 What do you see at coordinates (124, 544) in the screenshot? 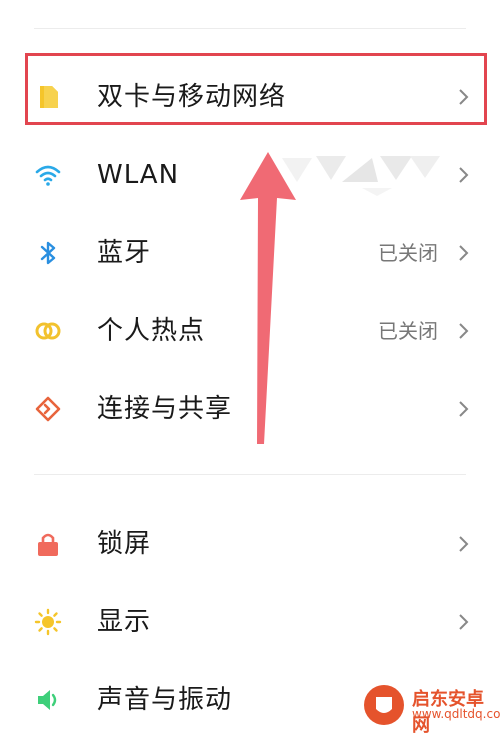
I see `setting-label: 锁屏` at bounding box center [124, 544].